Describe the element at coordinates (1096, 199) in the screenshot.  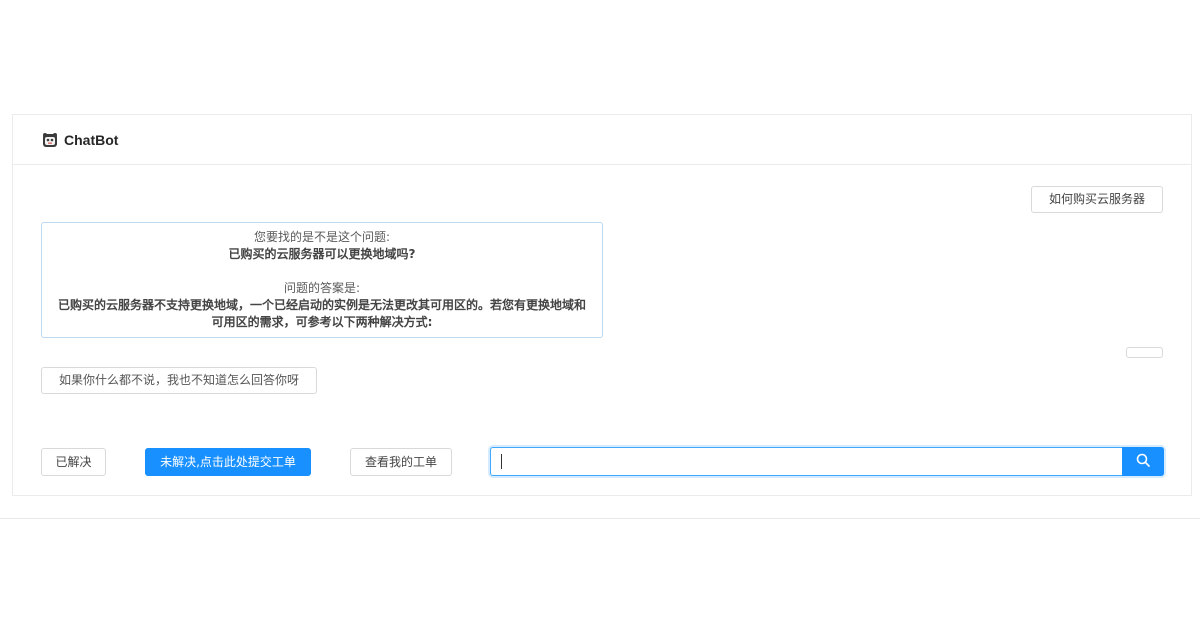
I see `user-message-bubble: 如何购买云服务器` at that location.